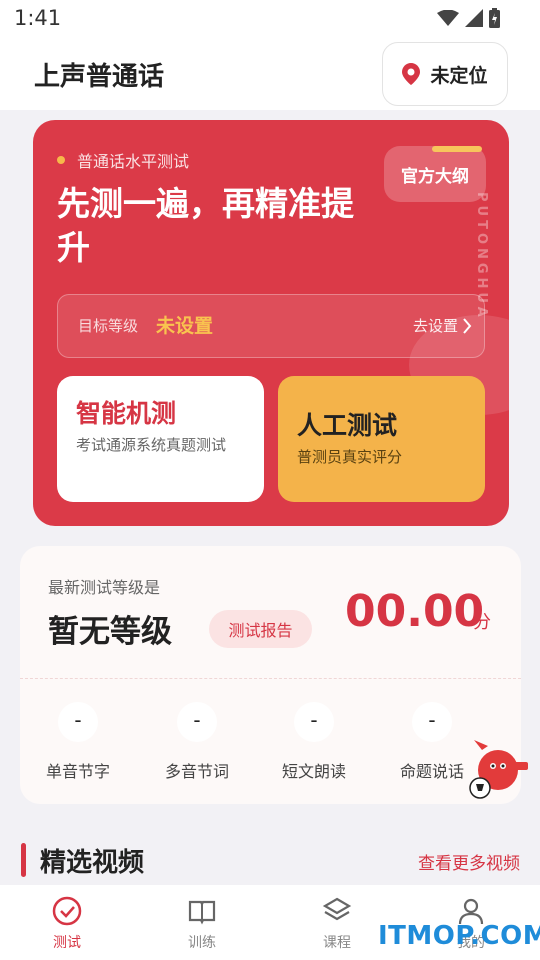  I want to click on stat-label: 短文朗读, so click(313, 771).